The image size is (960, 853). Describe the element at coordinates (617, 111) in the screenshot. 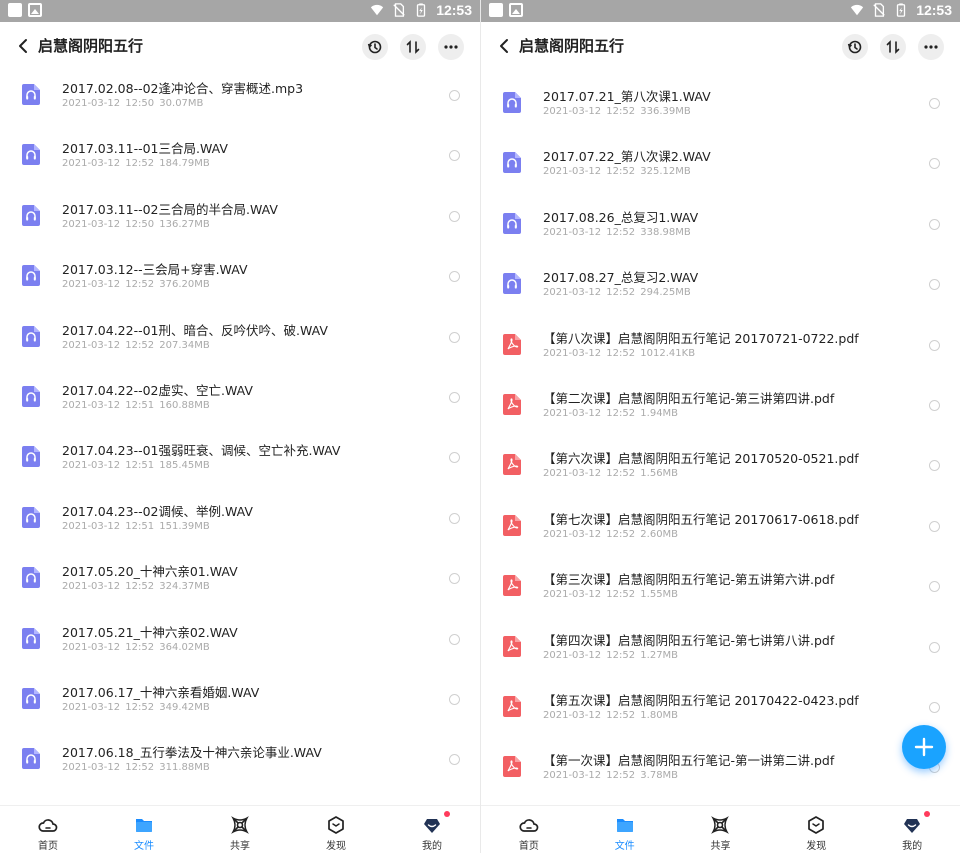

I see `file-meta: 2021-03-12 12:52 336.39MB` at that location.